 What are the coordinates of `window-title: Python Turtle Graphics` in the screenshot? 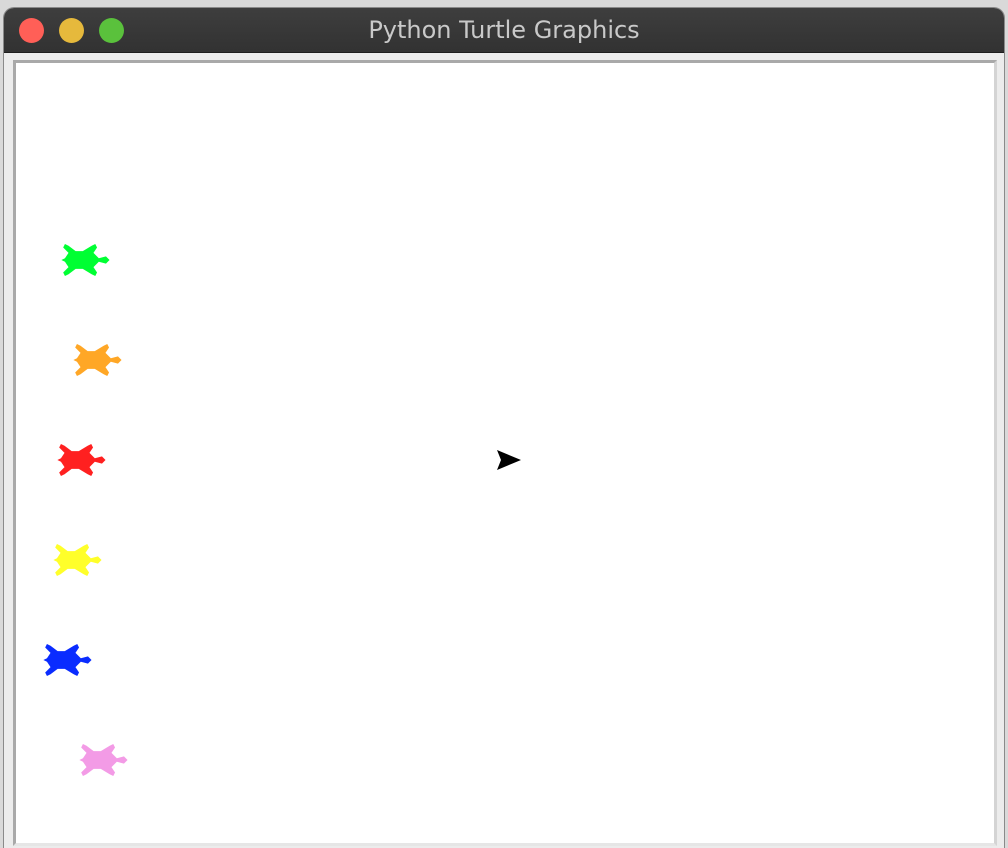 It's located at (504, 30).